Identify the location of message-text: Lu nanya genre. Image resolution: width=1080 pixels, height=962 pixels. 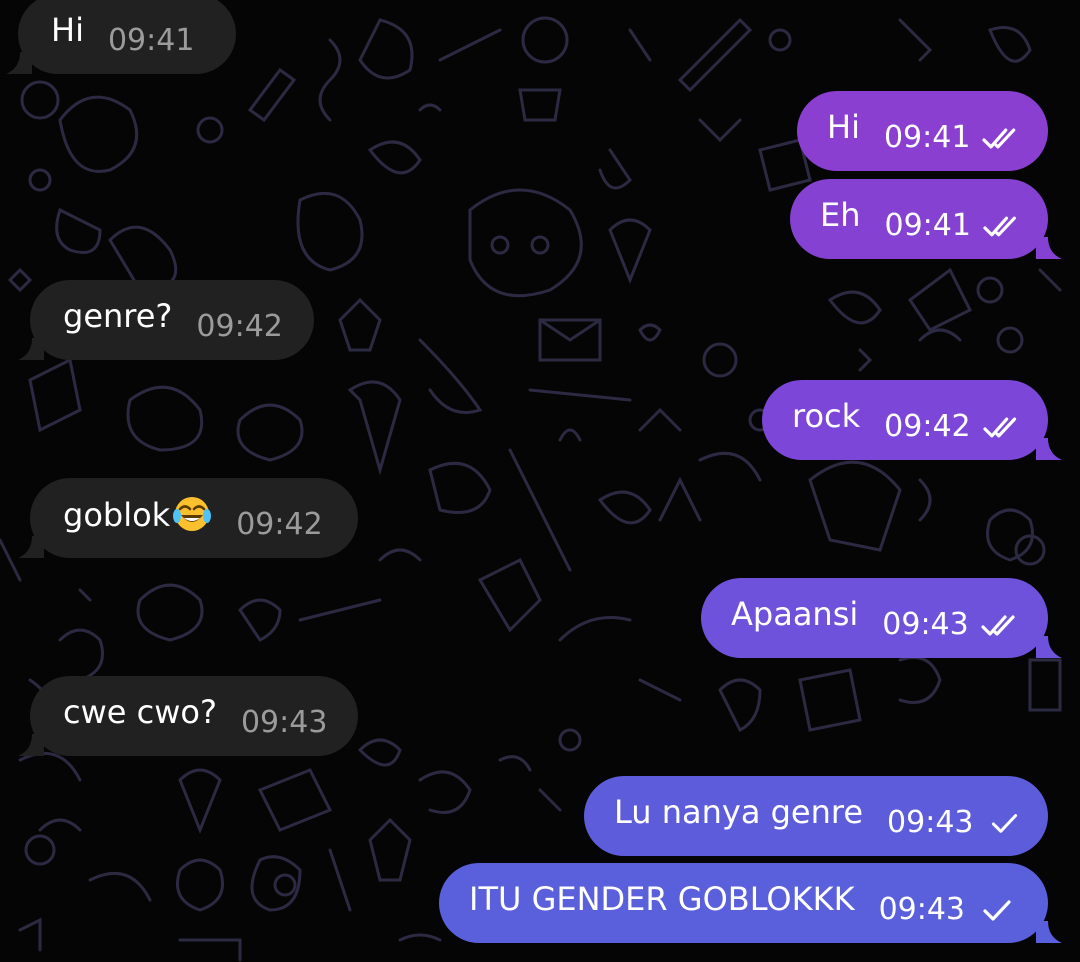
(739, 812).